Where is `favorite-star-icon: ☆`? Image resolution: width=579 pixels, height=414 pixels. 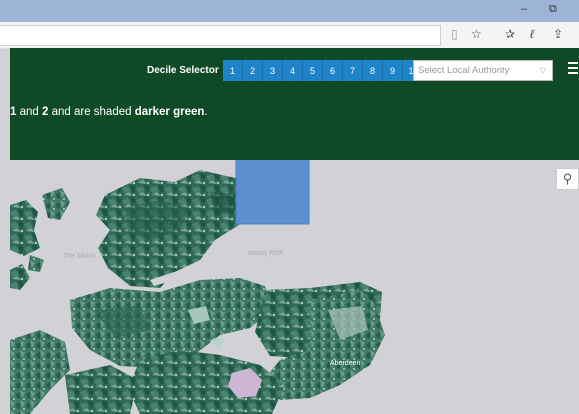 favorite-star-icon: ☆ is located at coordinates (476, 34).